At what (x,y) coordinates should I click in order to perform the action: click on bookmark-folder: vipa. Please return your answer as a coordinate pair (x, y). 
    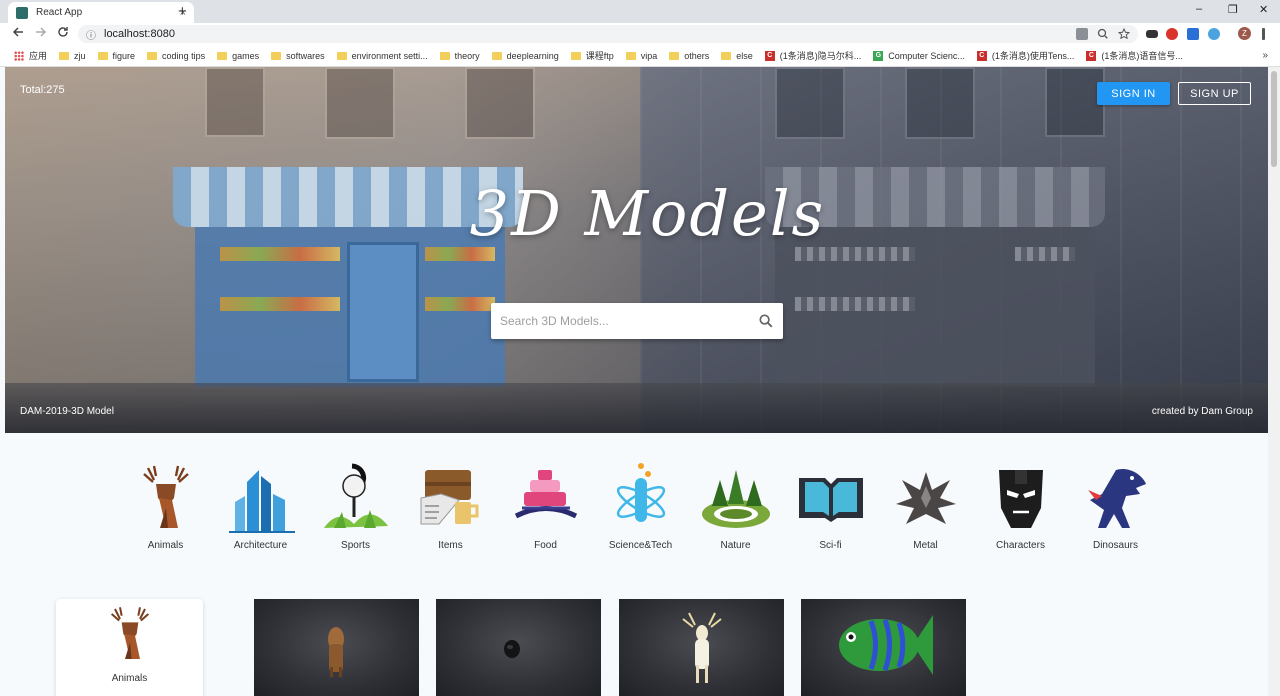
    Looking at the image, I should click on (641, 56).